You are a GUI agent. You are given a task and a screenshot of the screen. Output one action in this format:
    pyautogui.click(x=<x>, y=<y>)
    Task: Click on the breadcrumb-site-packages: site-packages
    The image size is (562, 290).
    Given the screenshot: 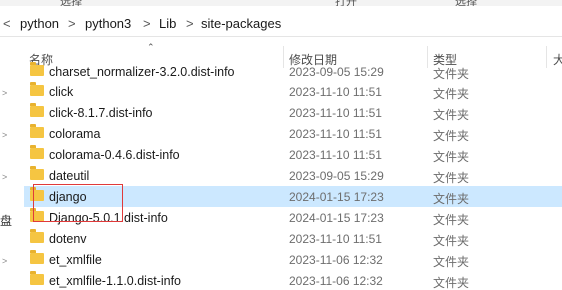 What is the action you would take?
    pyautogui.click(x=241, y=23)
    